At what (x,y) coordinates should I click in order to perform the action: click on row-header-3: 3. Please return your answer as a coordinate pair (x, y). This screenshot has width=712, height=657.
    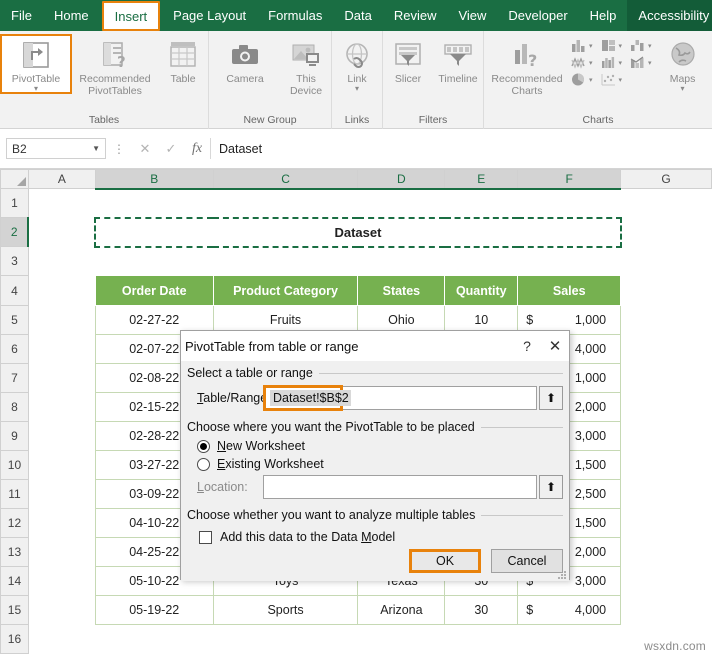
    Looking at the image, I should click on (14, 261).